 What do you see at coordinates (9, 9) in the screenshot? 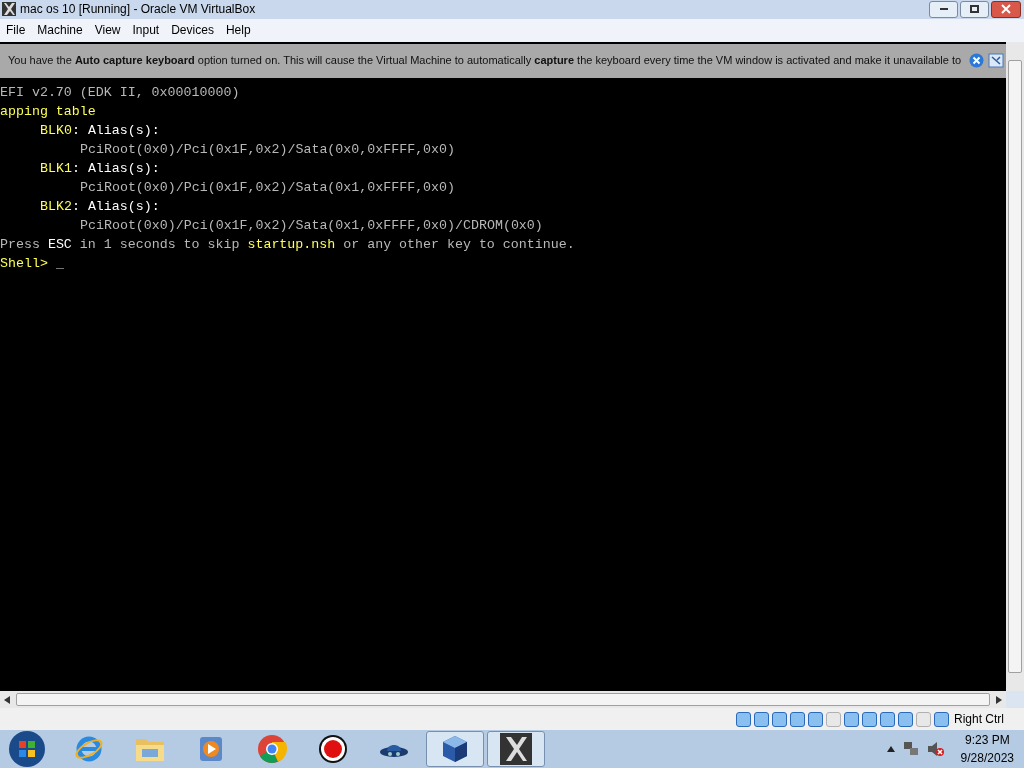
I see `app-icon` at bounding box center [9, 9].